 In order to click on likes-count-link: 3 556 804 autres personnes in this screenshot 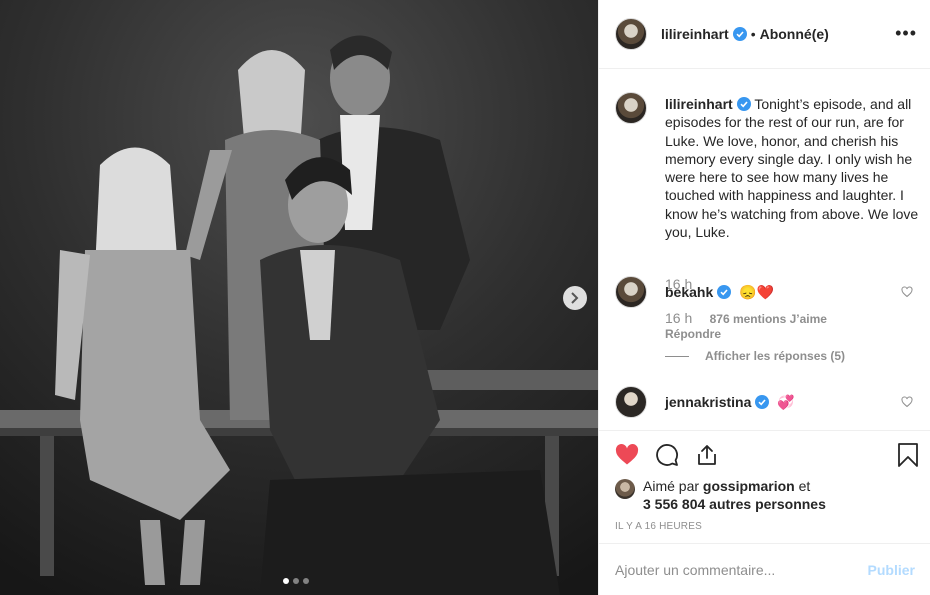, I will do `click(734, 504)`.